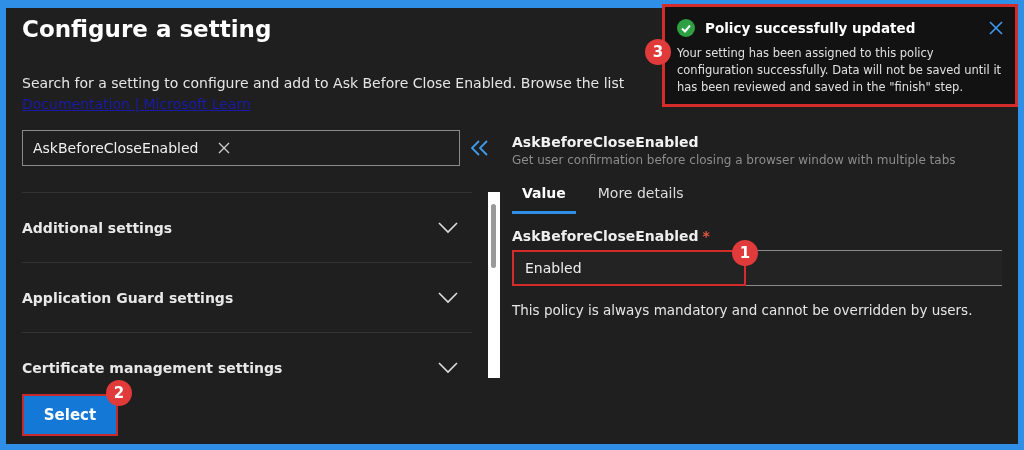 The width and height of the screenshot is (1024, 450). What do you see at coordinates (745, 253) in the screenshot?
I see `callout-marker: 1` at bounding box center [745, 253].